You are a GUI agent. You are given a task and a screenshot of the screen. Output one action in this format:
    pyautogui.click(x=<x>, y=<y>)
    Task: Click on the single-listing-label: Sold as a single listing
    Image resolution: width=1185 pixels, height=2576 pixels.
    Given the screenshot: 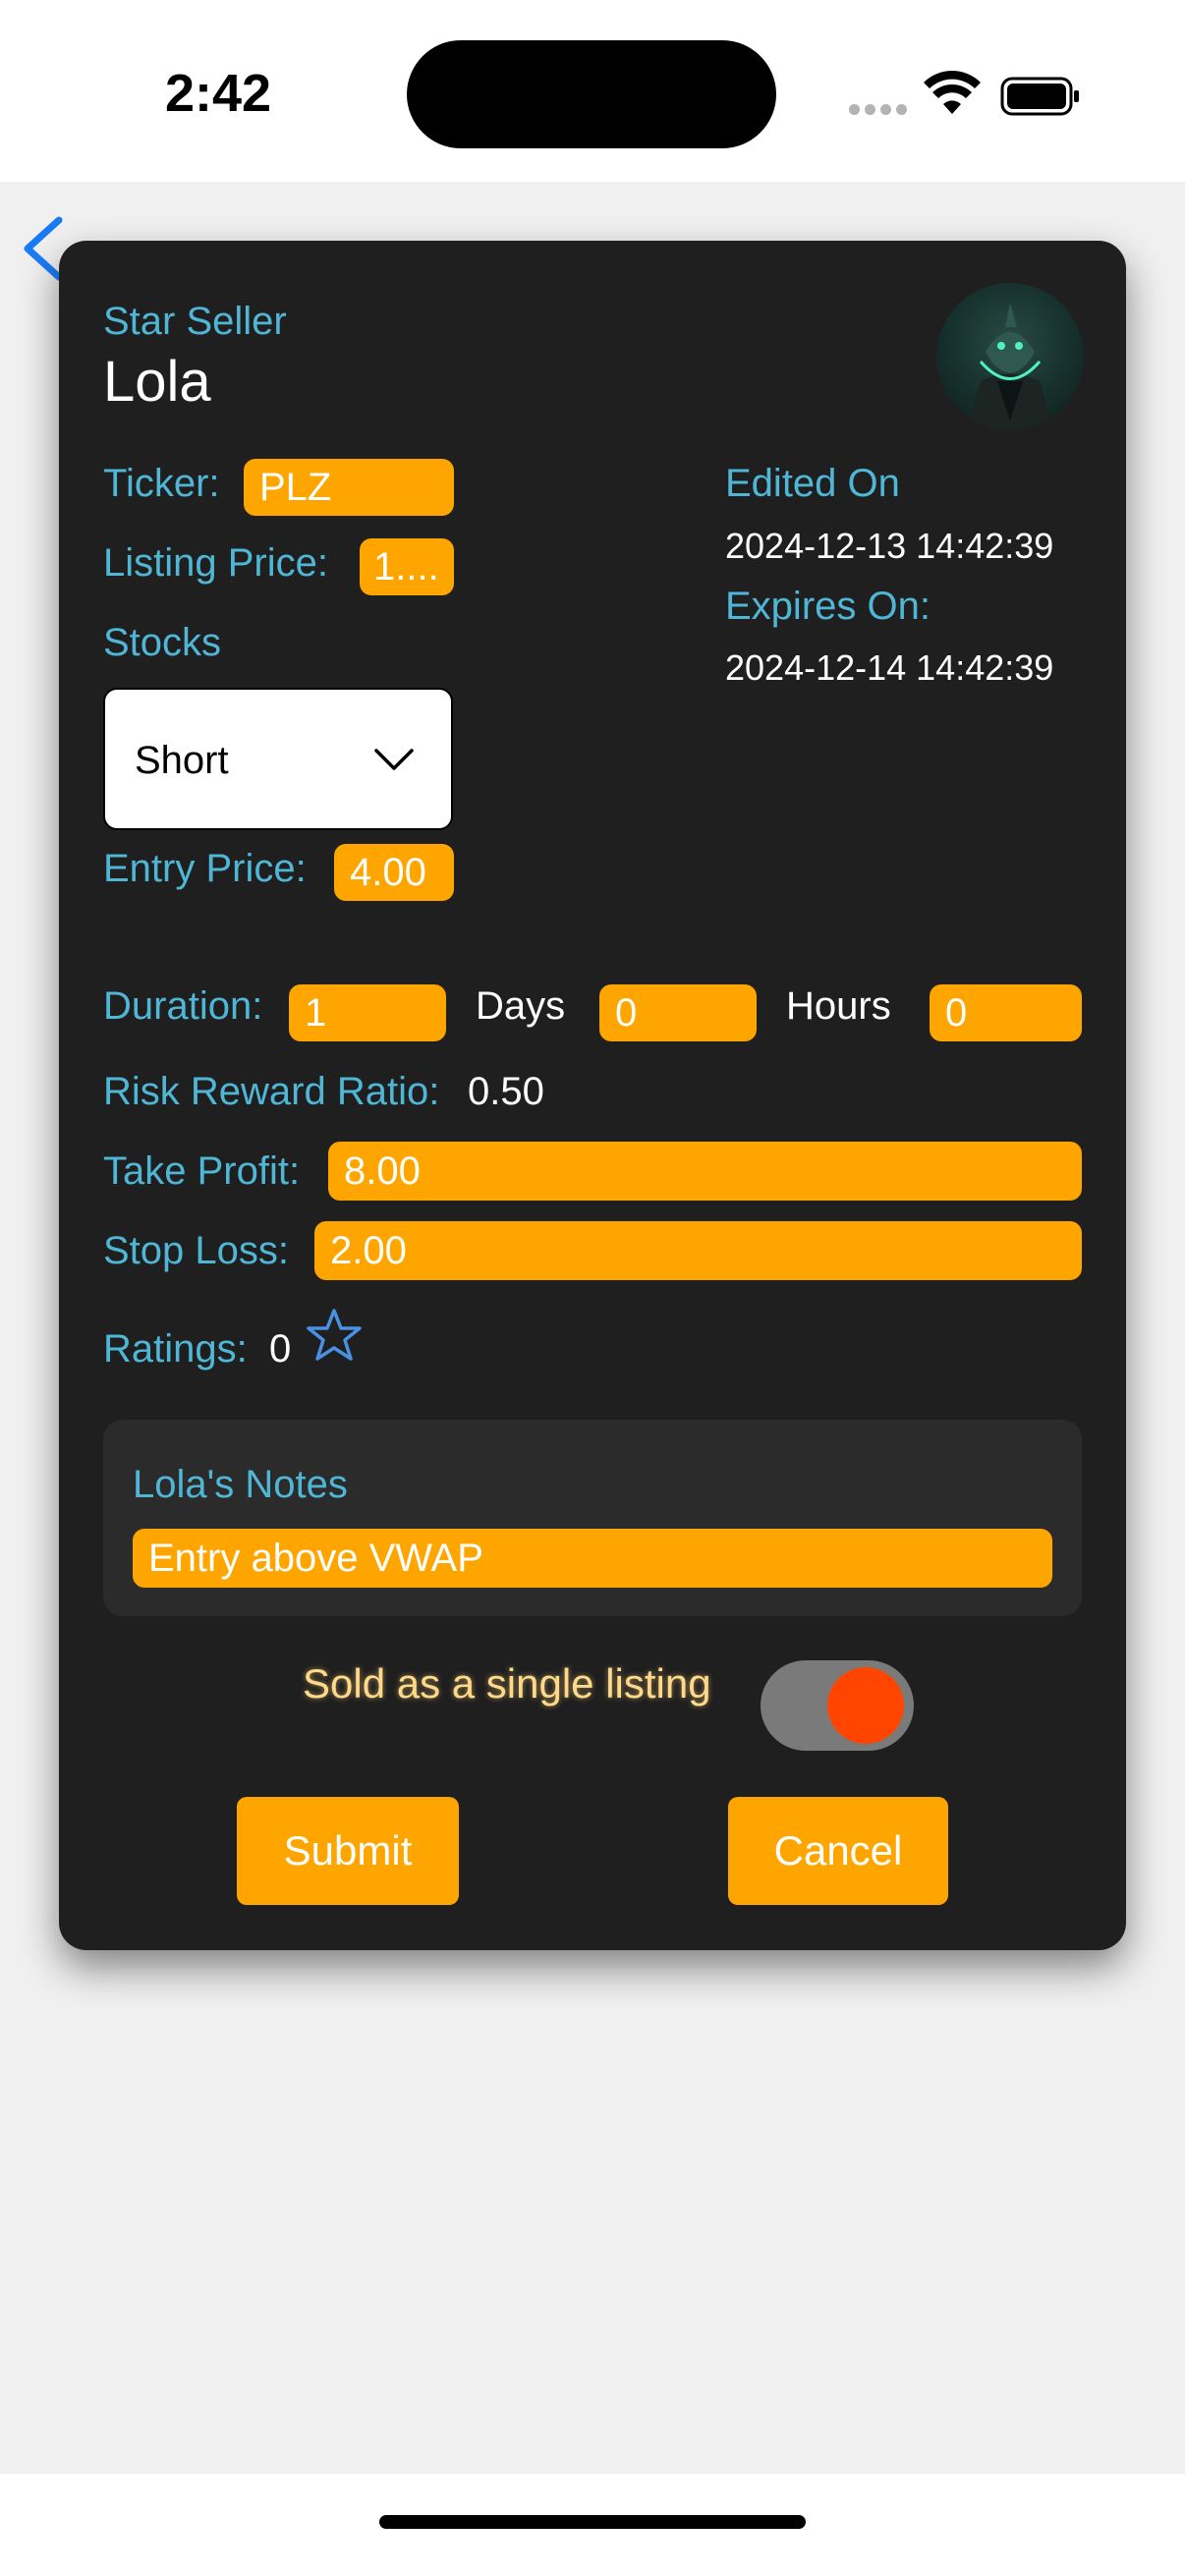 What is the action you would take?
    pyautogui.click(x=507, y=1683)
    